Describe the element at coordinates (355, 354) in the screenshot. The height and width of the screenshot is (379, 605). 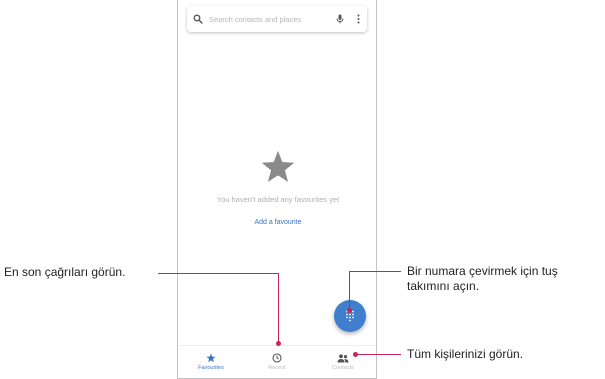
I see `callout-dot-contacts` at that location.